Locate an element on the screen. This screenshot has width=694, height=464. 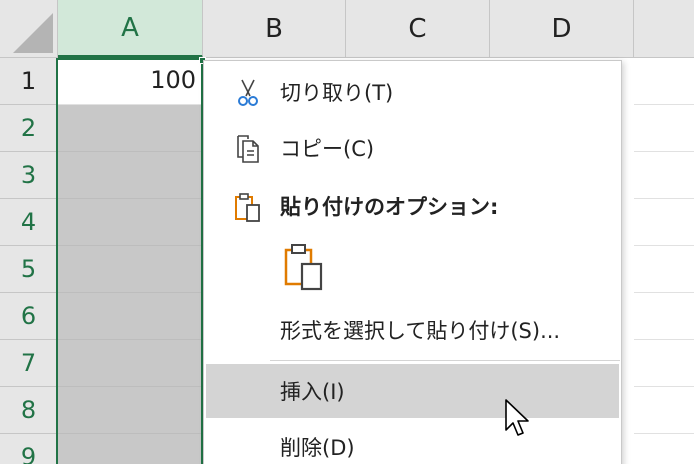
cell-a3 is located at coordinates (130, 175).